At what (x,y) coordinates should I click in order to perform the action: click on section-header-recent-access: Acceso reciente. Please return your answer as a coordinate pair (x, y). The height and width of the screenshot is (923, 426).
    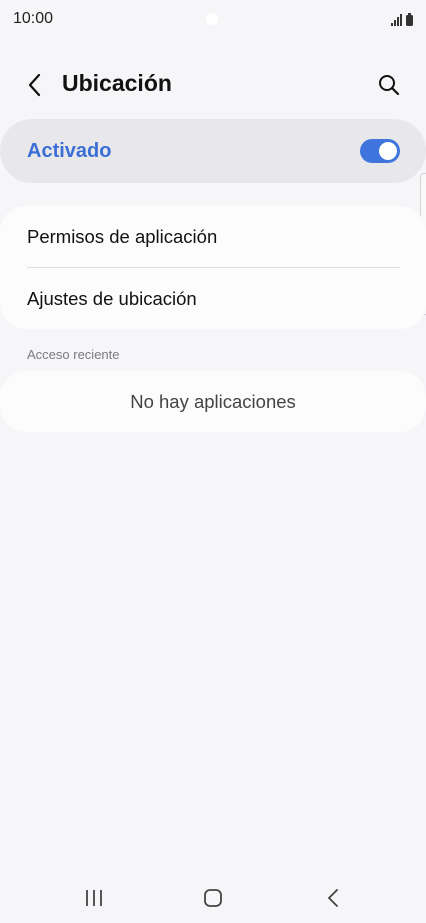
    Looking at the image, I should click on (73, 354).